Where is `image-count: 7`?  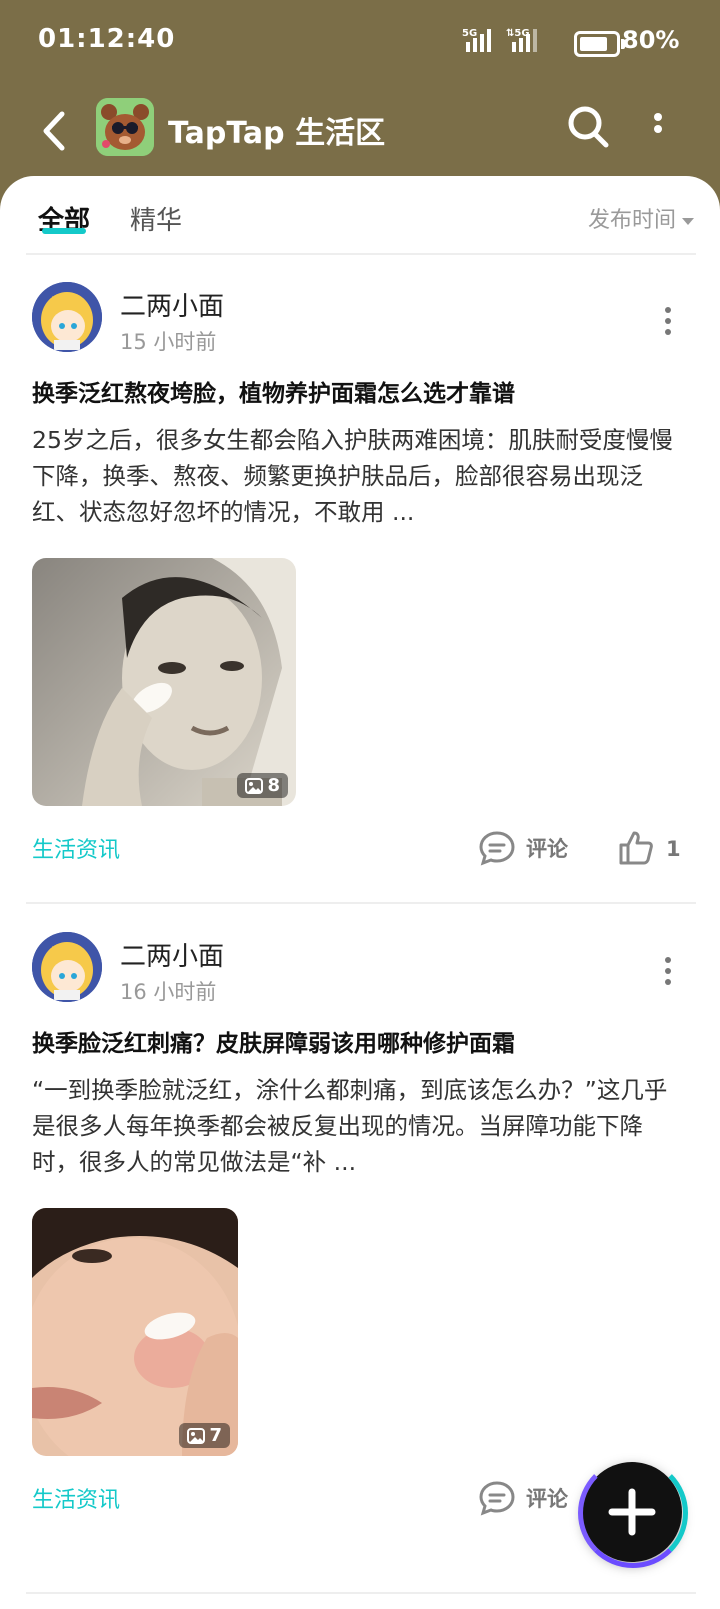
image-count: 7 is located at coordinates (215, 1435).